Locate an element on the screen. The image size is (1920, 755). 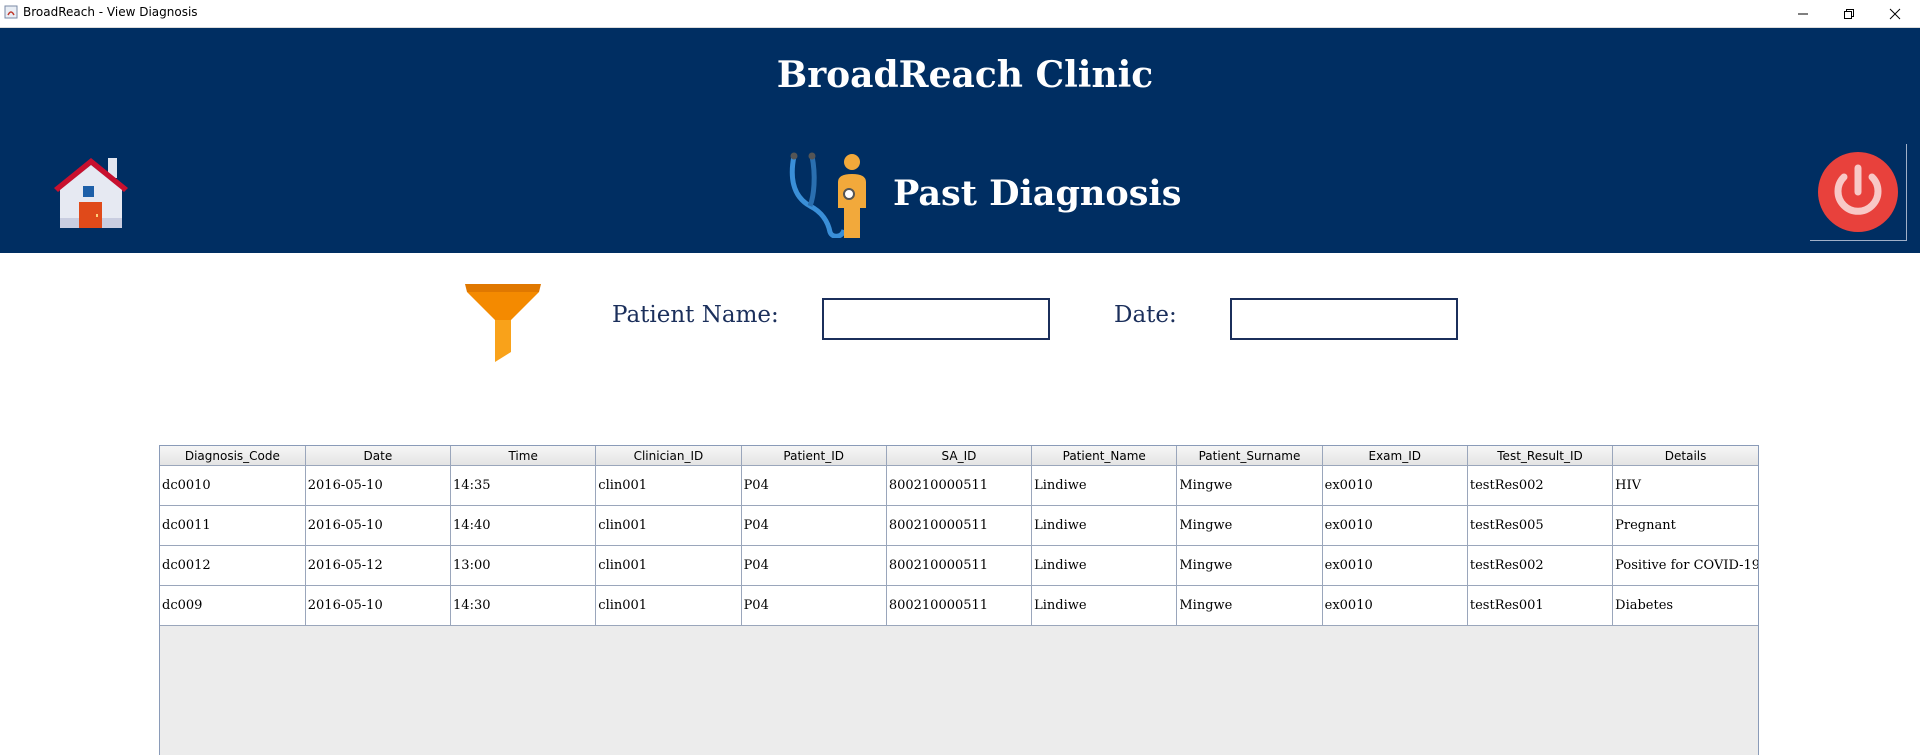
minimize-button is located at coordinates (1803, 13).